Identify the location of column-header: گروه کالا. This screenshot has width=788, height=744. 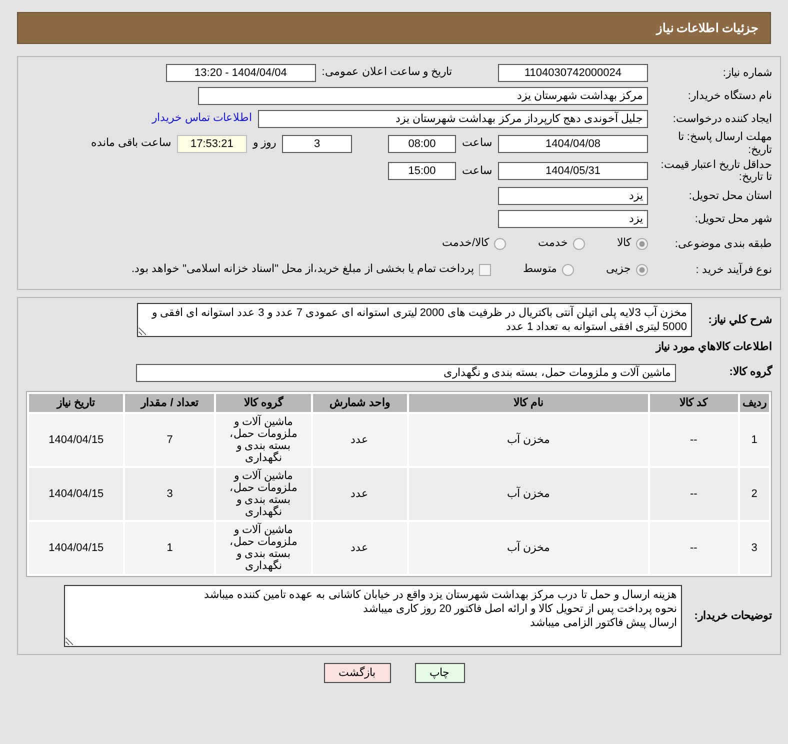
(263, 403).